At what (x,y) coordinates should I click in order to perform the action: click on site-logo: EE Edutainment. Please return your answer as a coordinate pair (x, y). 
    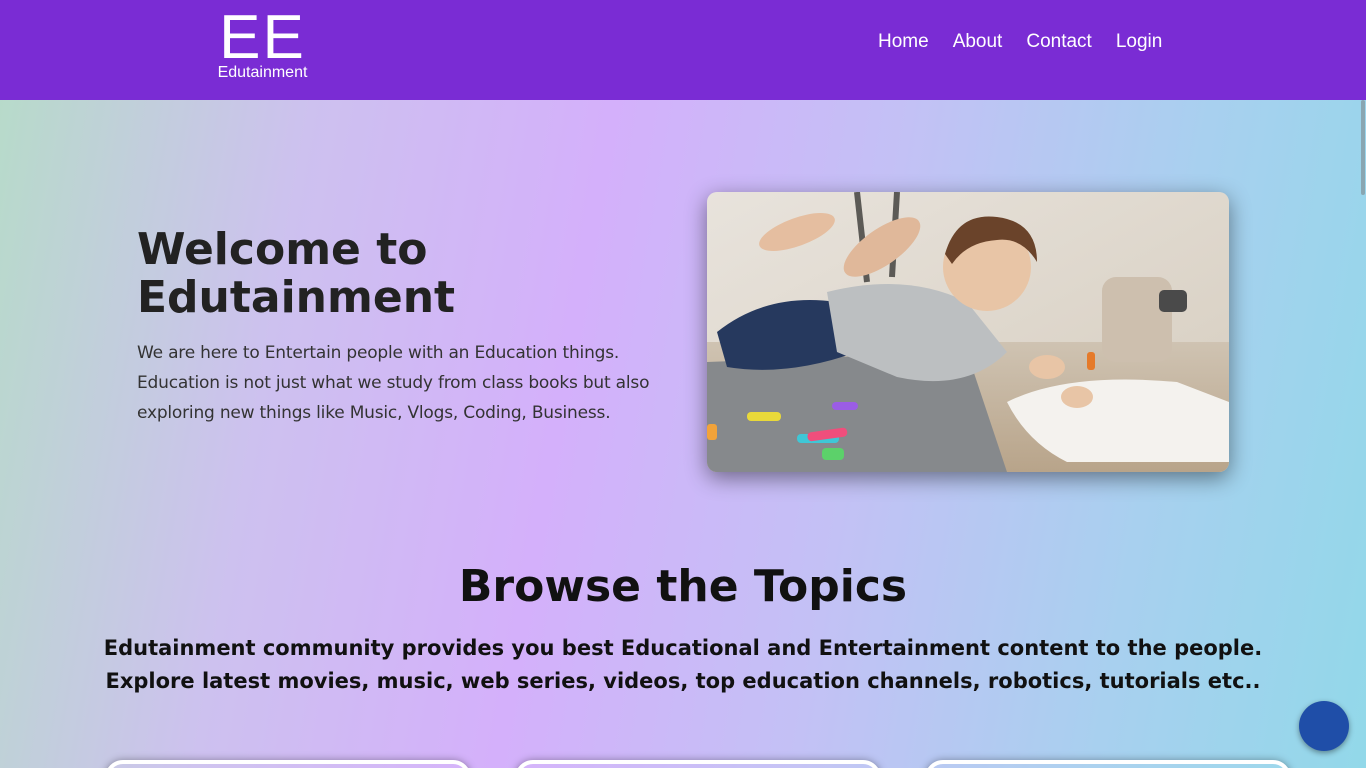
    Looking at the image, I should click on (262, 42).